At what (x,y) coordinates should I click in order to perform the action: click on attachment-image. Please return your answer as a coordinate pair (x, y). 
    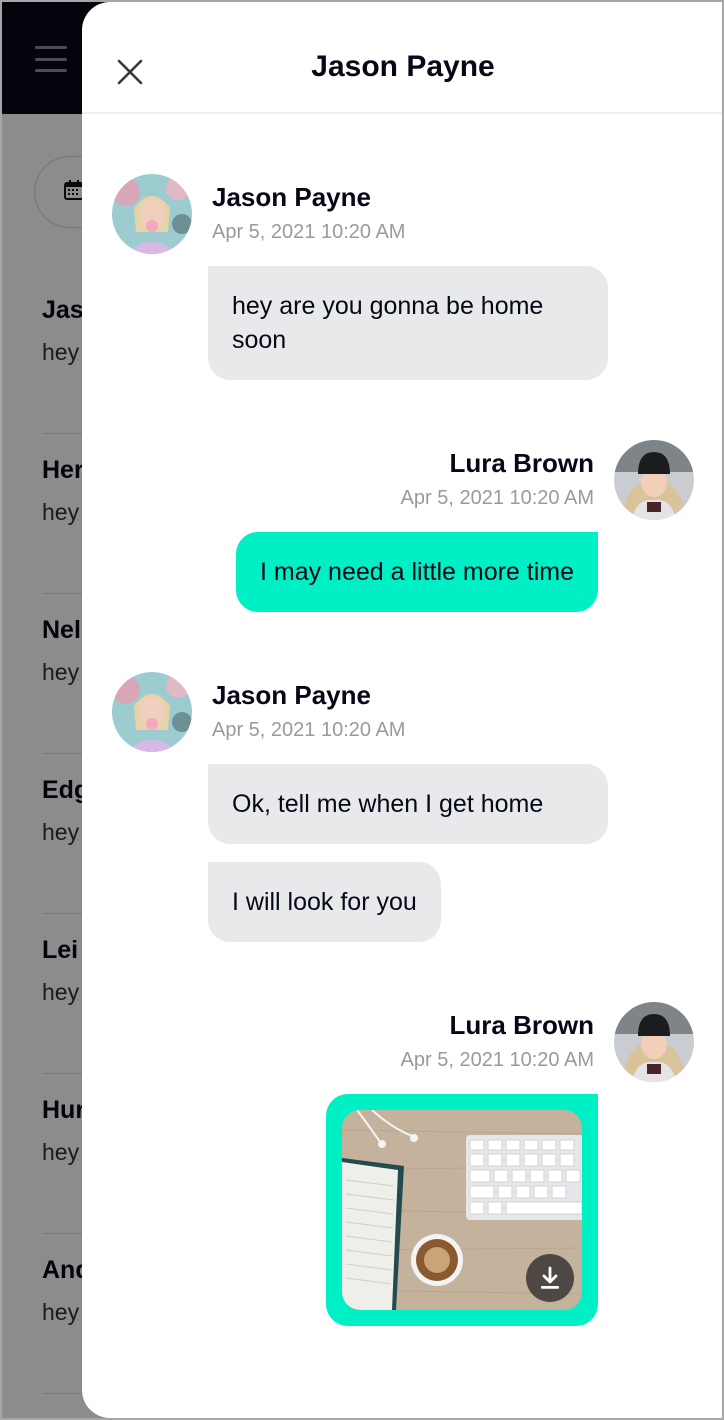
    Looking at the image, I should click on (462, 1210).